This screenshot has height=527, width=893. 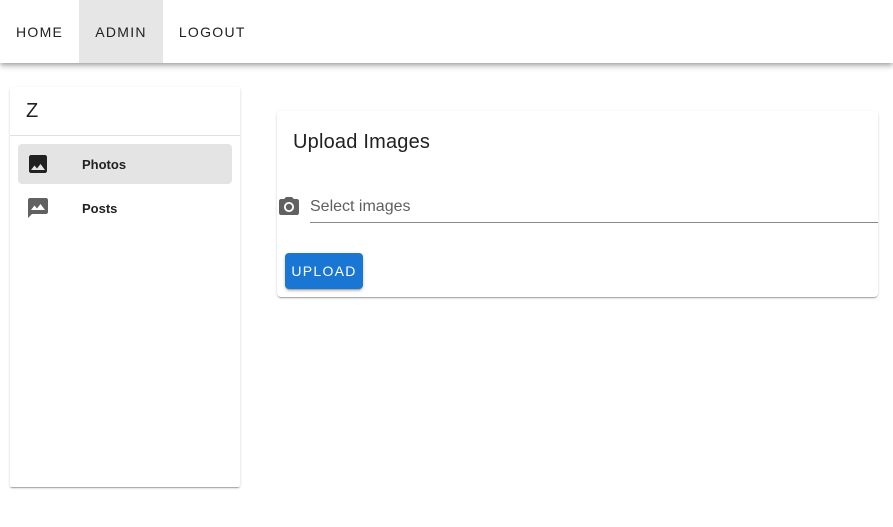 I want to click on sidebar-item-posts: Posts, so click(x=125, y=208).